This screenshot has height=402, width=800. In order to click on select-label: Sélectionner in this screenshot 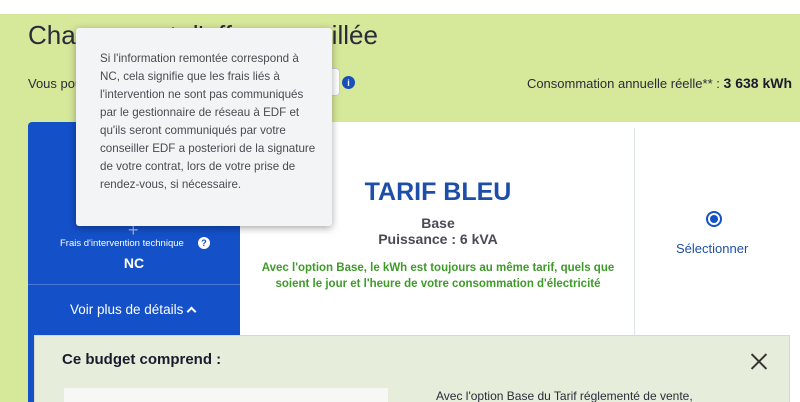, I will do `click(712, 248)`.